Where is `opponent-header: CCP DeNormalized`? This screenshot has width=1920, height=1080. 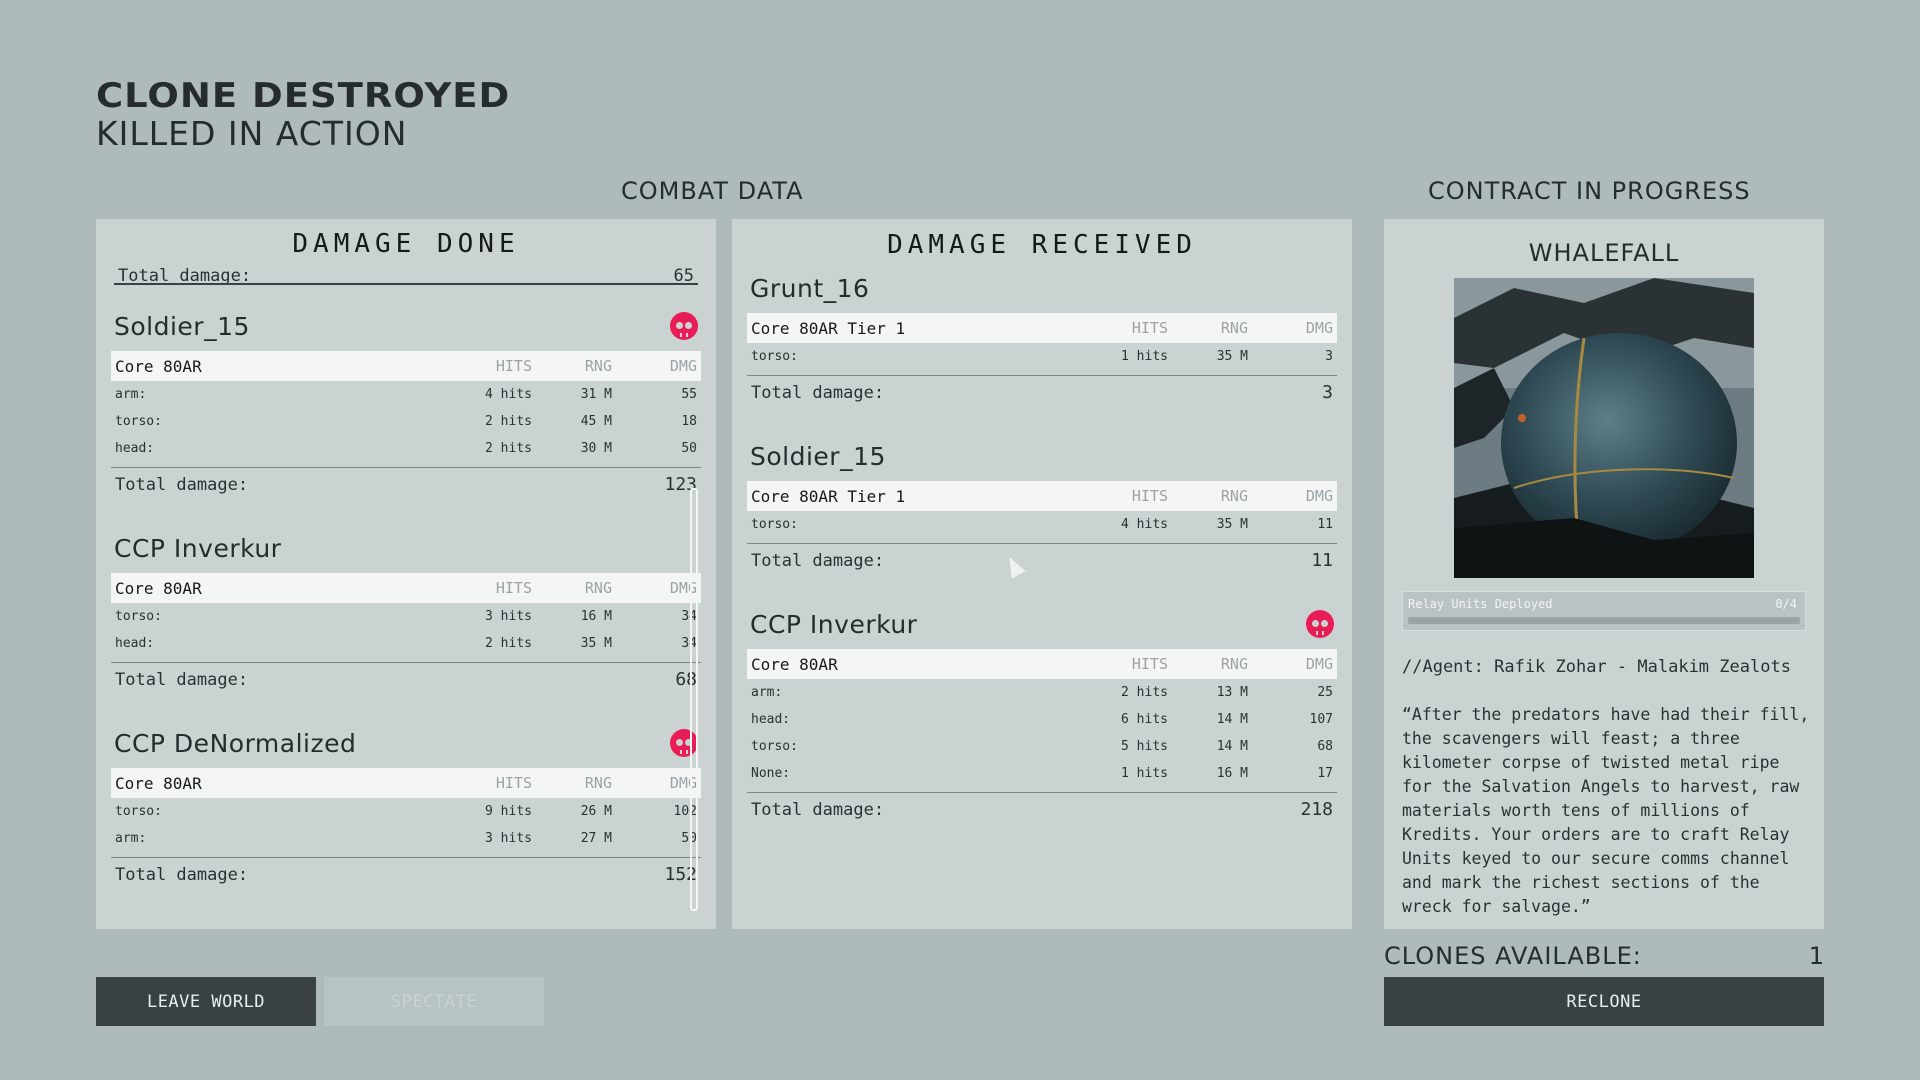
opponent-header: CCP DeNormalized is located at coordinates (406, 743).